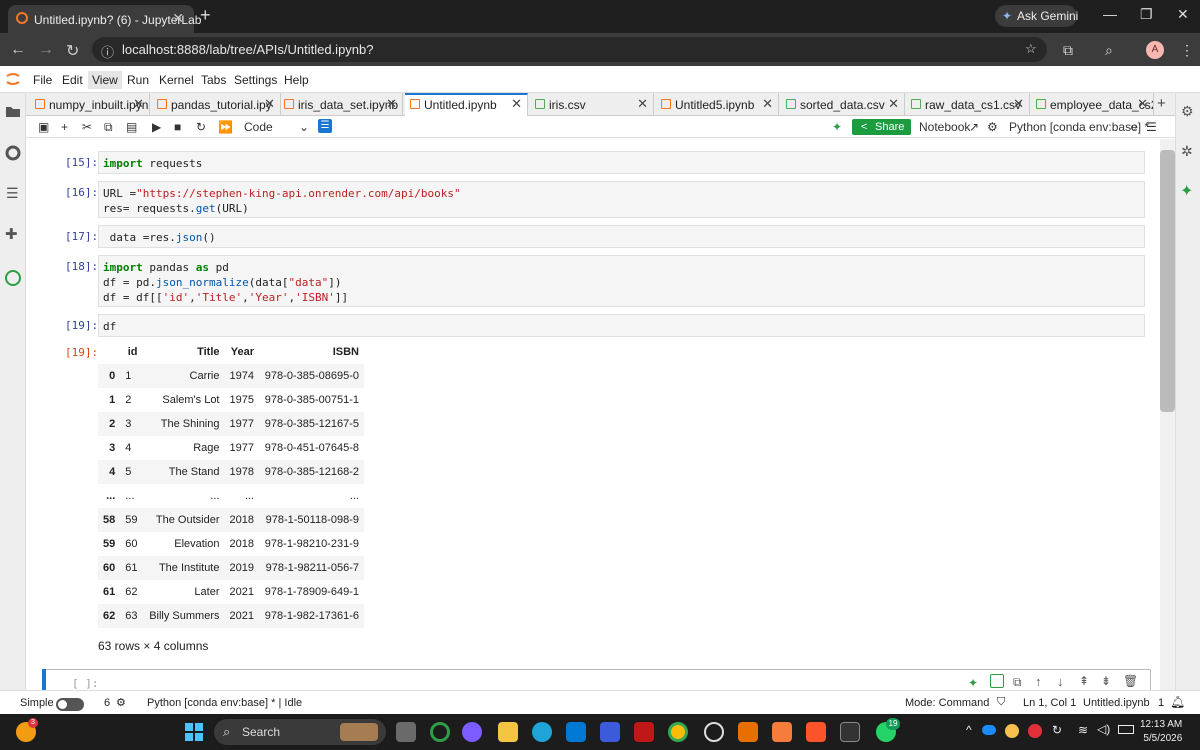 The width and height of the screenshot is (1200, 750). Describe the element at coordinates (1017, 682) in the screenshot. I see `duplicate-cell-icon: ⧉` at that location.